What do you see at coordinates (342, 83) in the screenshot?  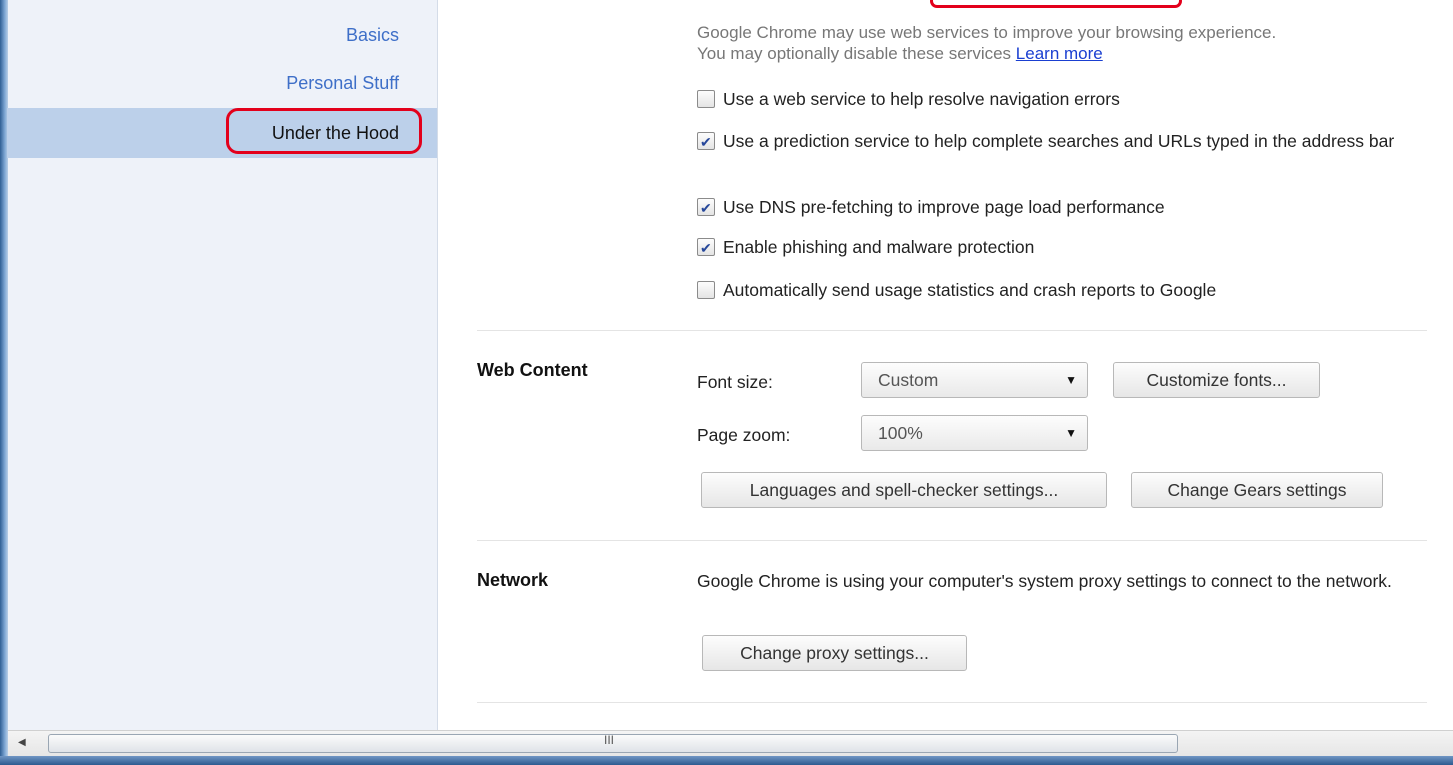 I see `sidebar-item-label: Personal Stuff` at bounding box center [342, 83].